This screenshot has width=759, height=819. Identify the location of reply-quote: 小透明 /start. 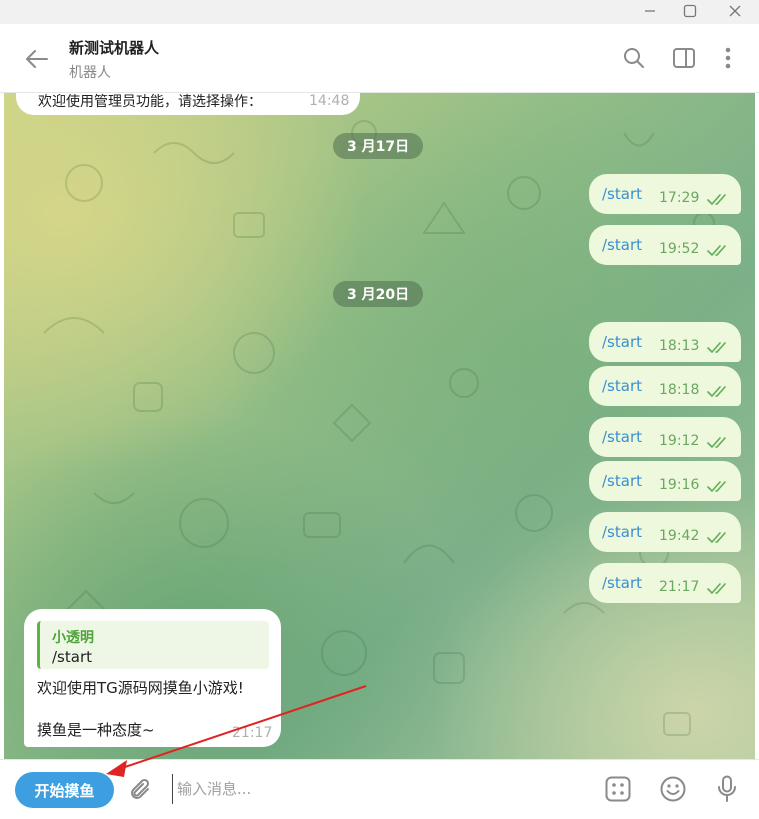
(153, 645).